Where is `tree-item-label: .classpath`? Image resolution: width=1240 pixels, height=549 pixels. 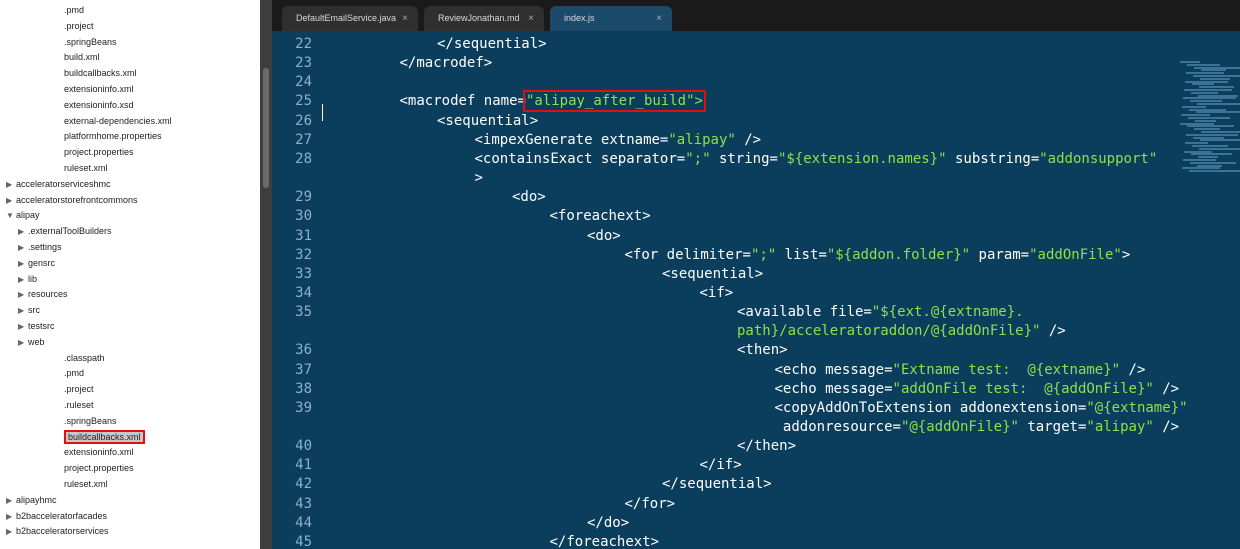 tree-item-label: .classpath is located at coordinates (84, 357).